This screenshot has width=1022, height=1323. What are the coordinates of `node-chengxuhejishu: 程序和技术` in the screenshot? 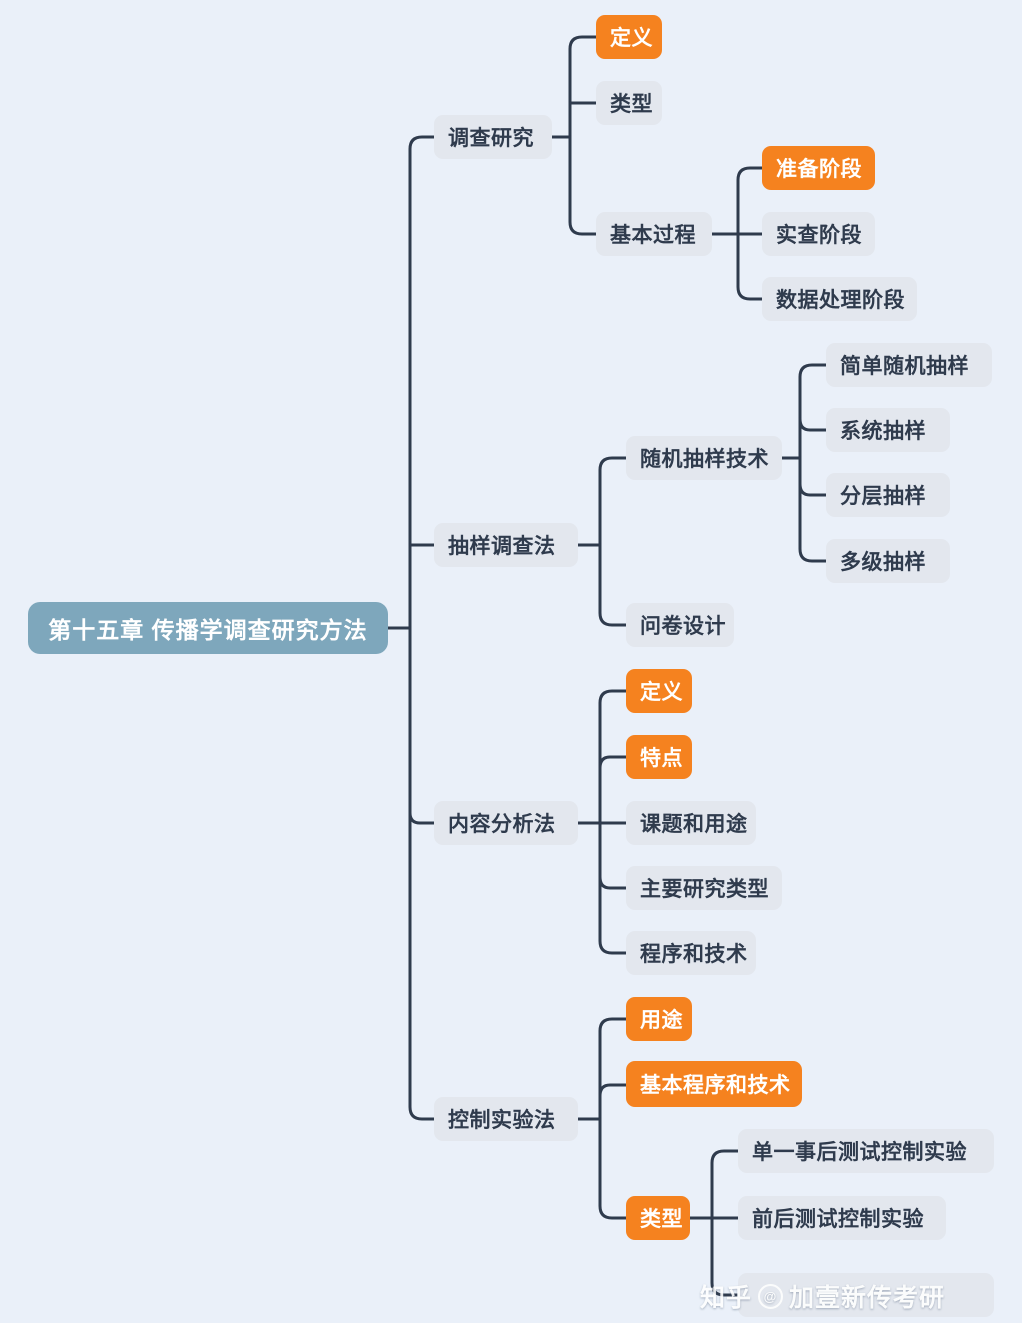 It's located at (691, 953).